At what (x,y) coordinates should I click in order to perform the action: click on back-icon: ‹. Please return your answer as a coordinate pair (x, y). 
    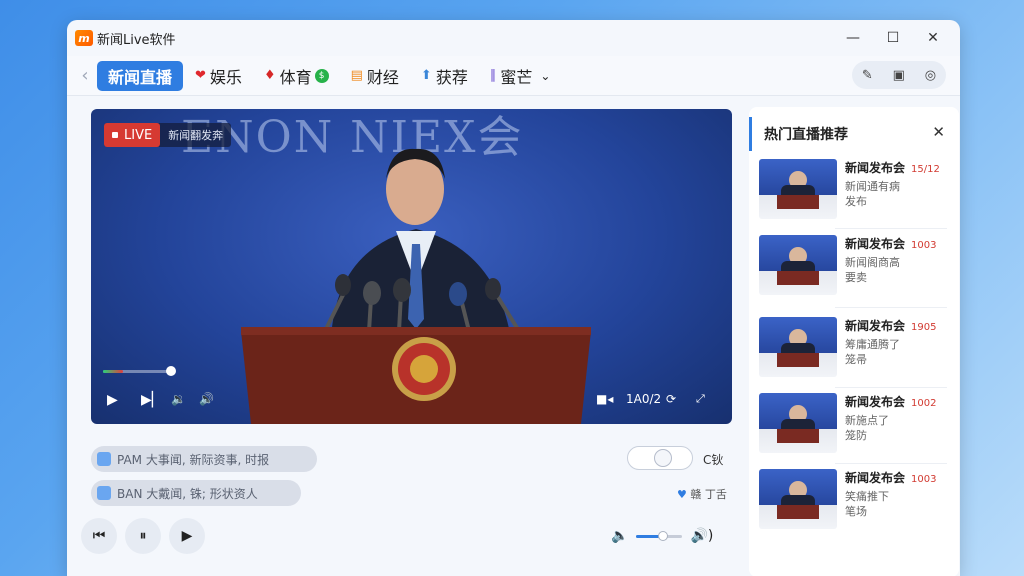
    Looking at the image, I should click on (85, 75).